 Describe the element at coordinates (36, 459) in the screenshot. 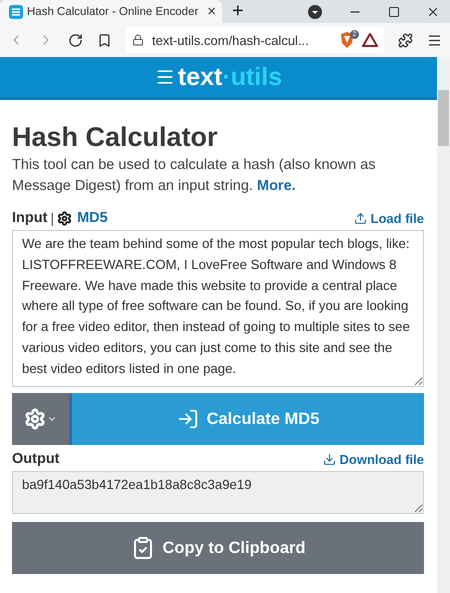

I see `output-label: Output` at that location.